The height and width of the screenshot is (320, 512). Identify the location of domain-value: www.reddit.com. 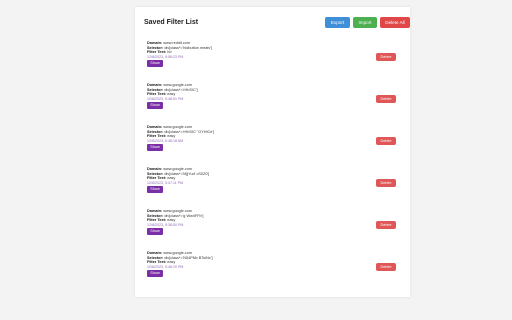
(177, 43).